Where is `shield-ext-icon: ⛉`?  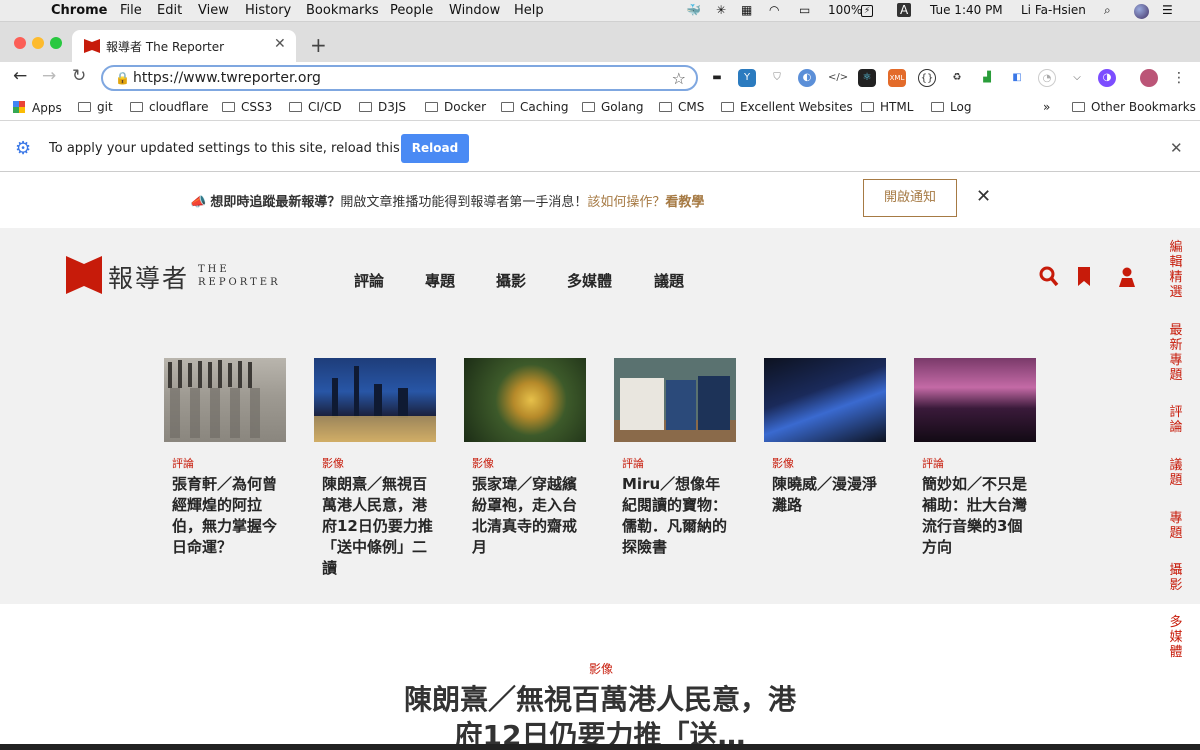
shield-ext-icon: ⛉ is located at coordinates (777, 78).